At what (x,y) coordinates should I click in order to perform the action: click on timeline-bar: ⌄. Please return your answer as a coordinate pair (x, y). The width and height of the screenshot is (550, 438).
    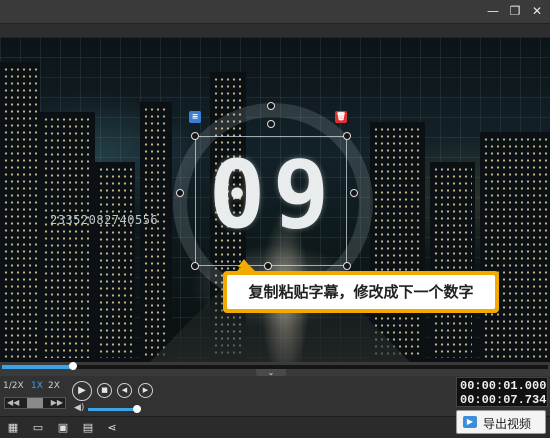
    Looking at the image, I should click on (275, 369).